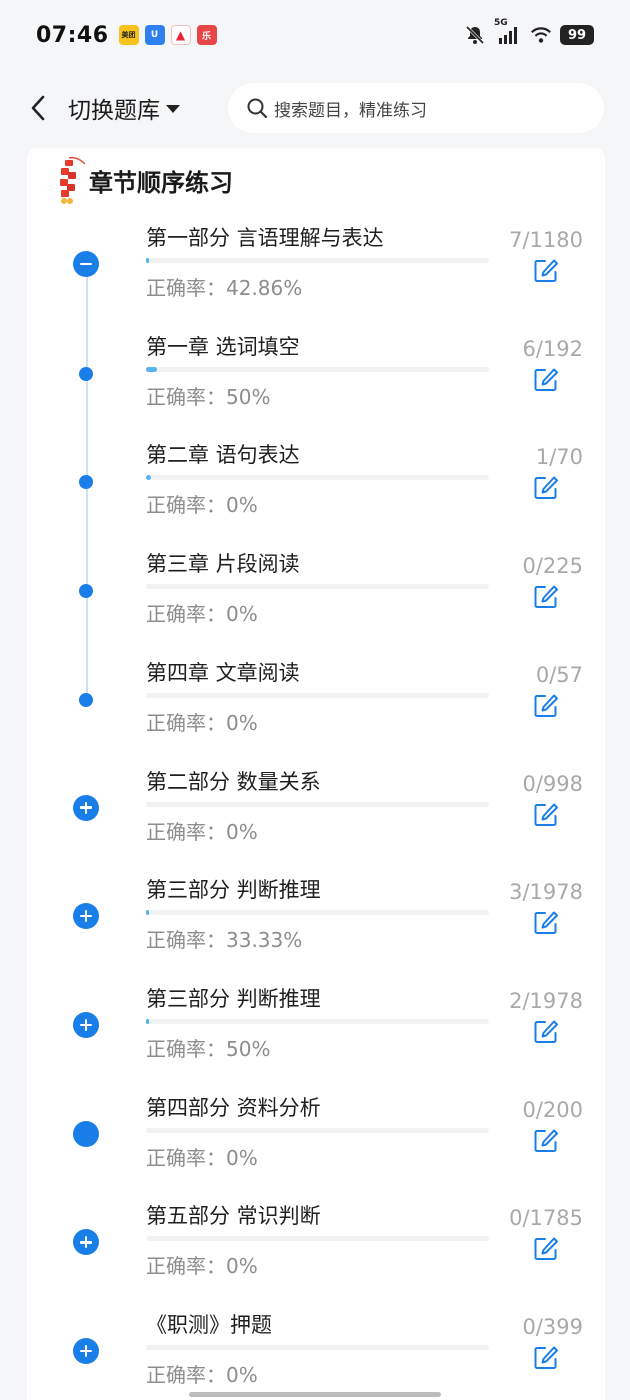 The height and width of the screenshot is (1400, 630). I want to click on chapter-row: 第四章 文章阅读 正确率：0% 0/57, so click(316, 711).